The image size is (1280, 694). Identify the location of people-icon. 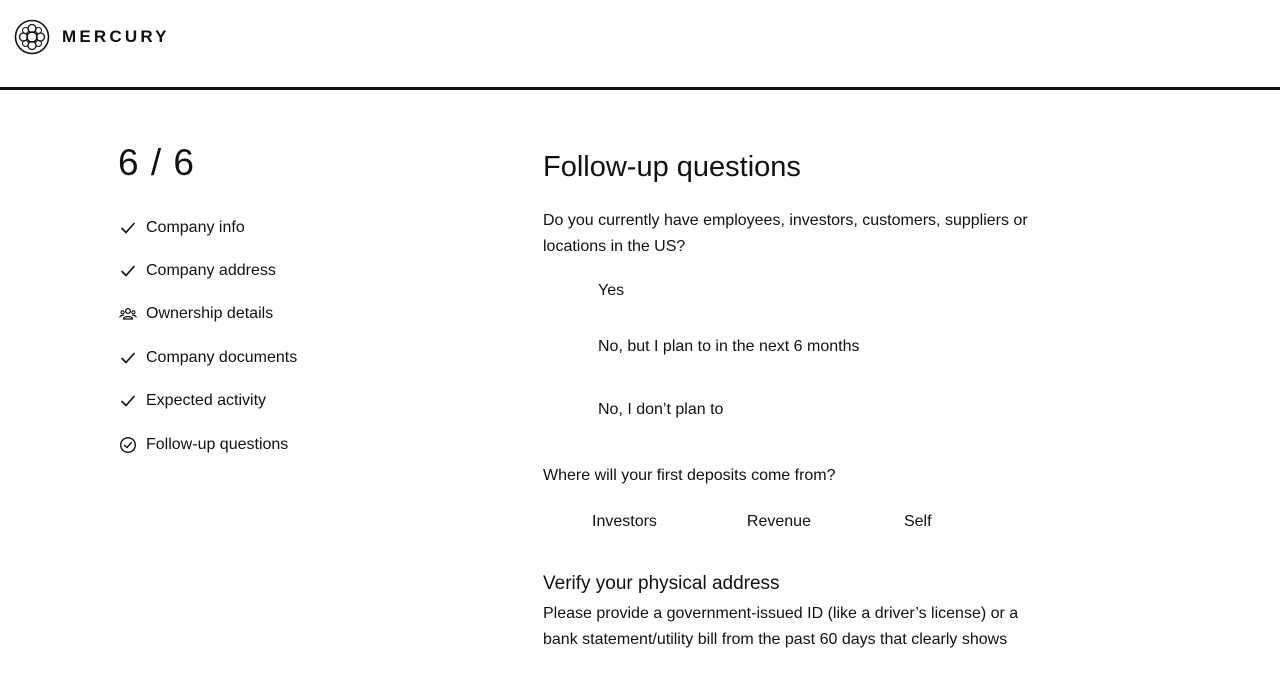
(128, 314).